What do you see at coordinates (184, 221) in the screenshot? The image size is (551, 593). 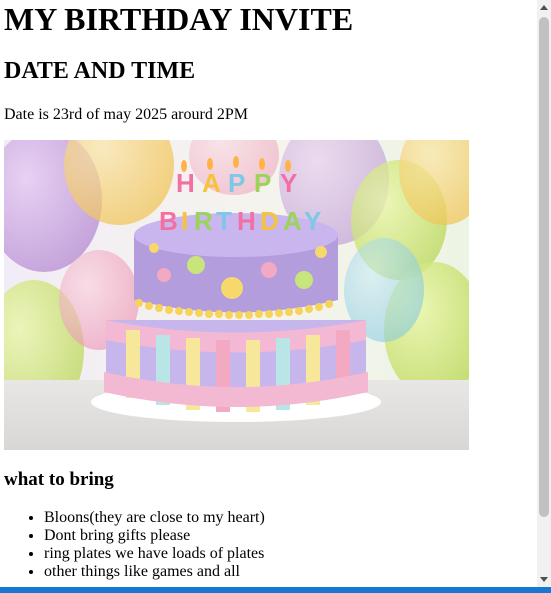 I see `svg-text: I` at bounding box center [184, 221].